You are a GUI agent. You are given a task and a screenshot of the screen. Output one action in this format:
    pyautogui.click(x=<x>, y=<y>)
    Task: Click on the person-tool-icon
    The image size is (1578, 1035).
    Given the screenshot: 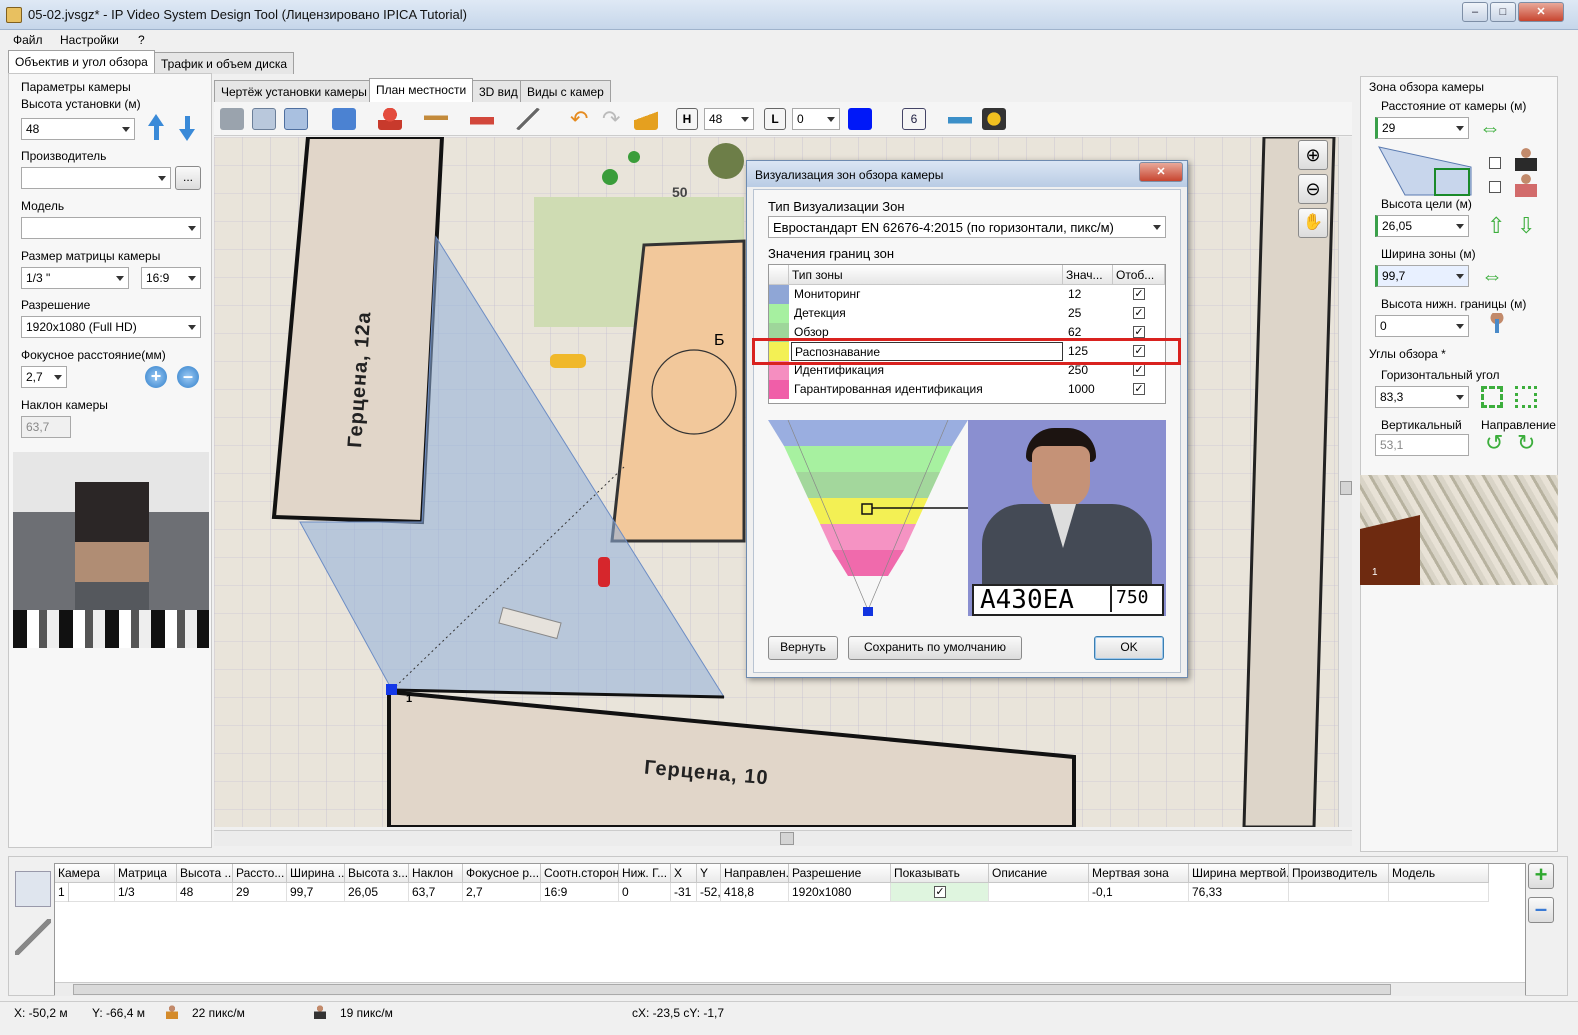 What is the action you would take?
    pyautogui.click(x=390, y=119)
    